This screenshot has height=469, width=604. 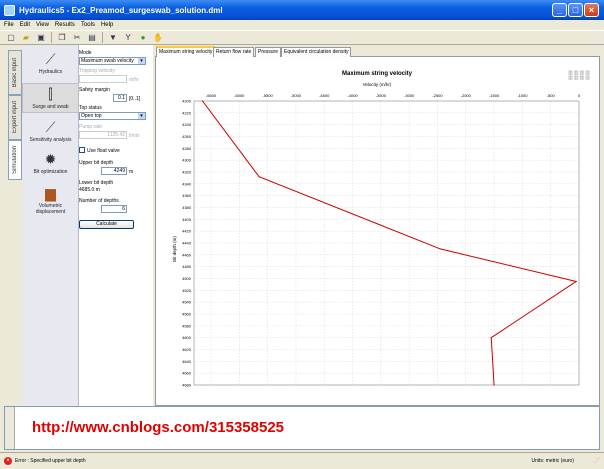 I want to click on save-icon: ▣, so click(x=41, y=38).